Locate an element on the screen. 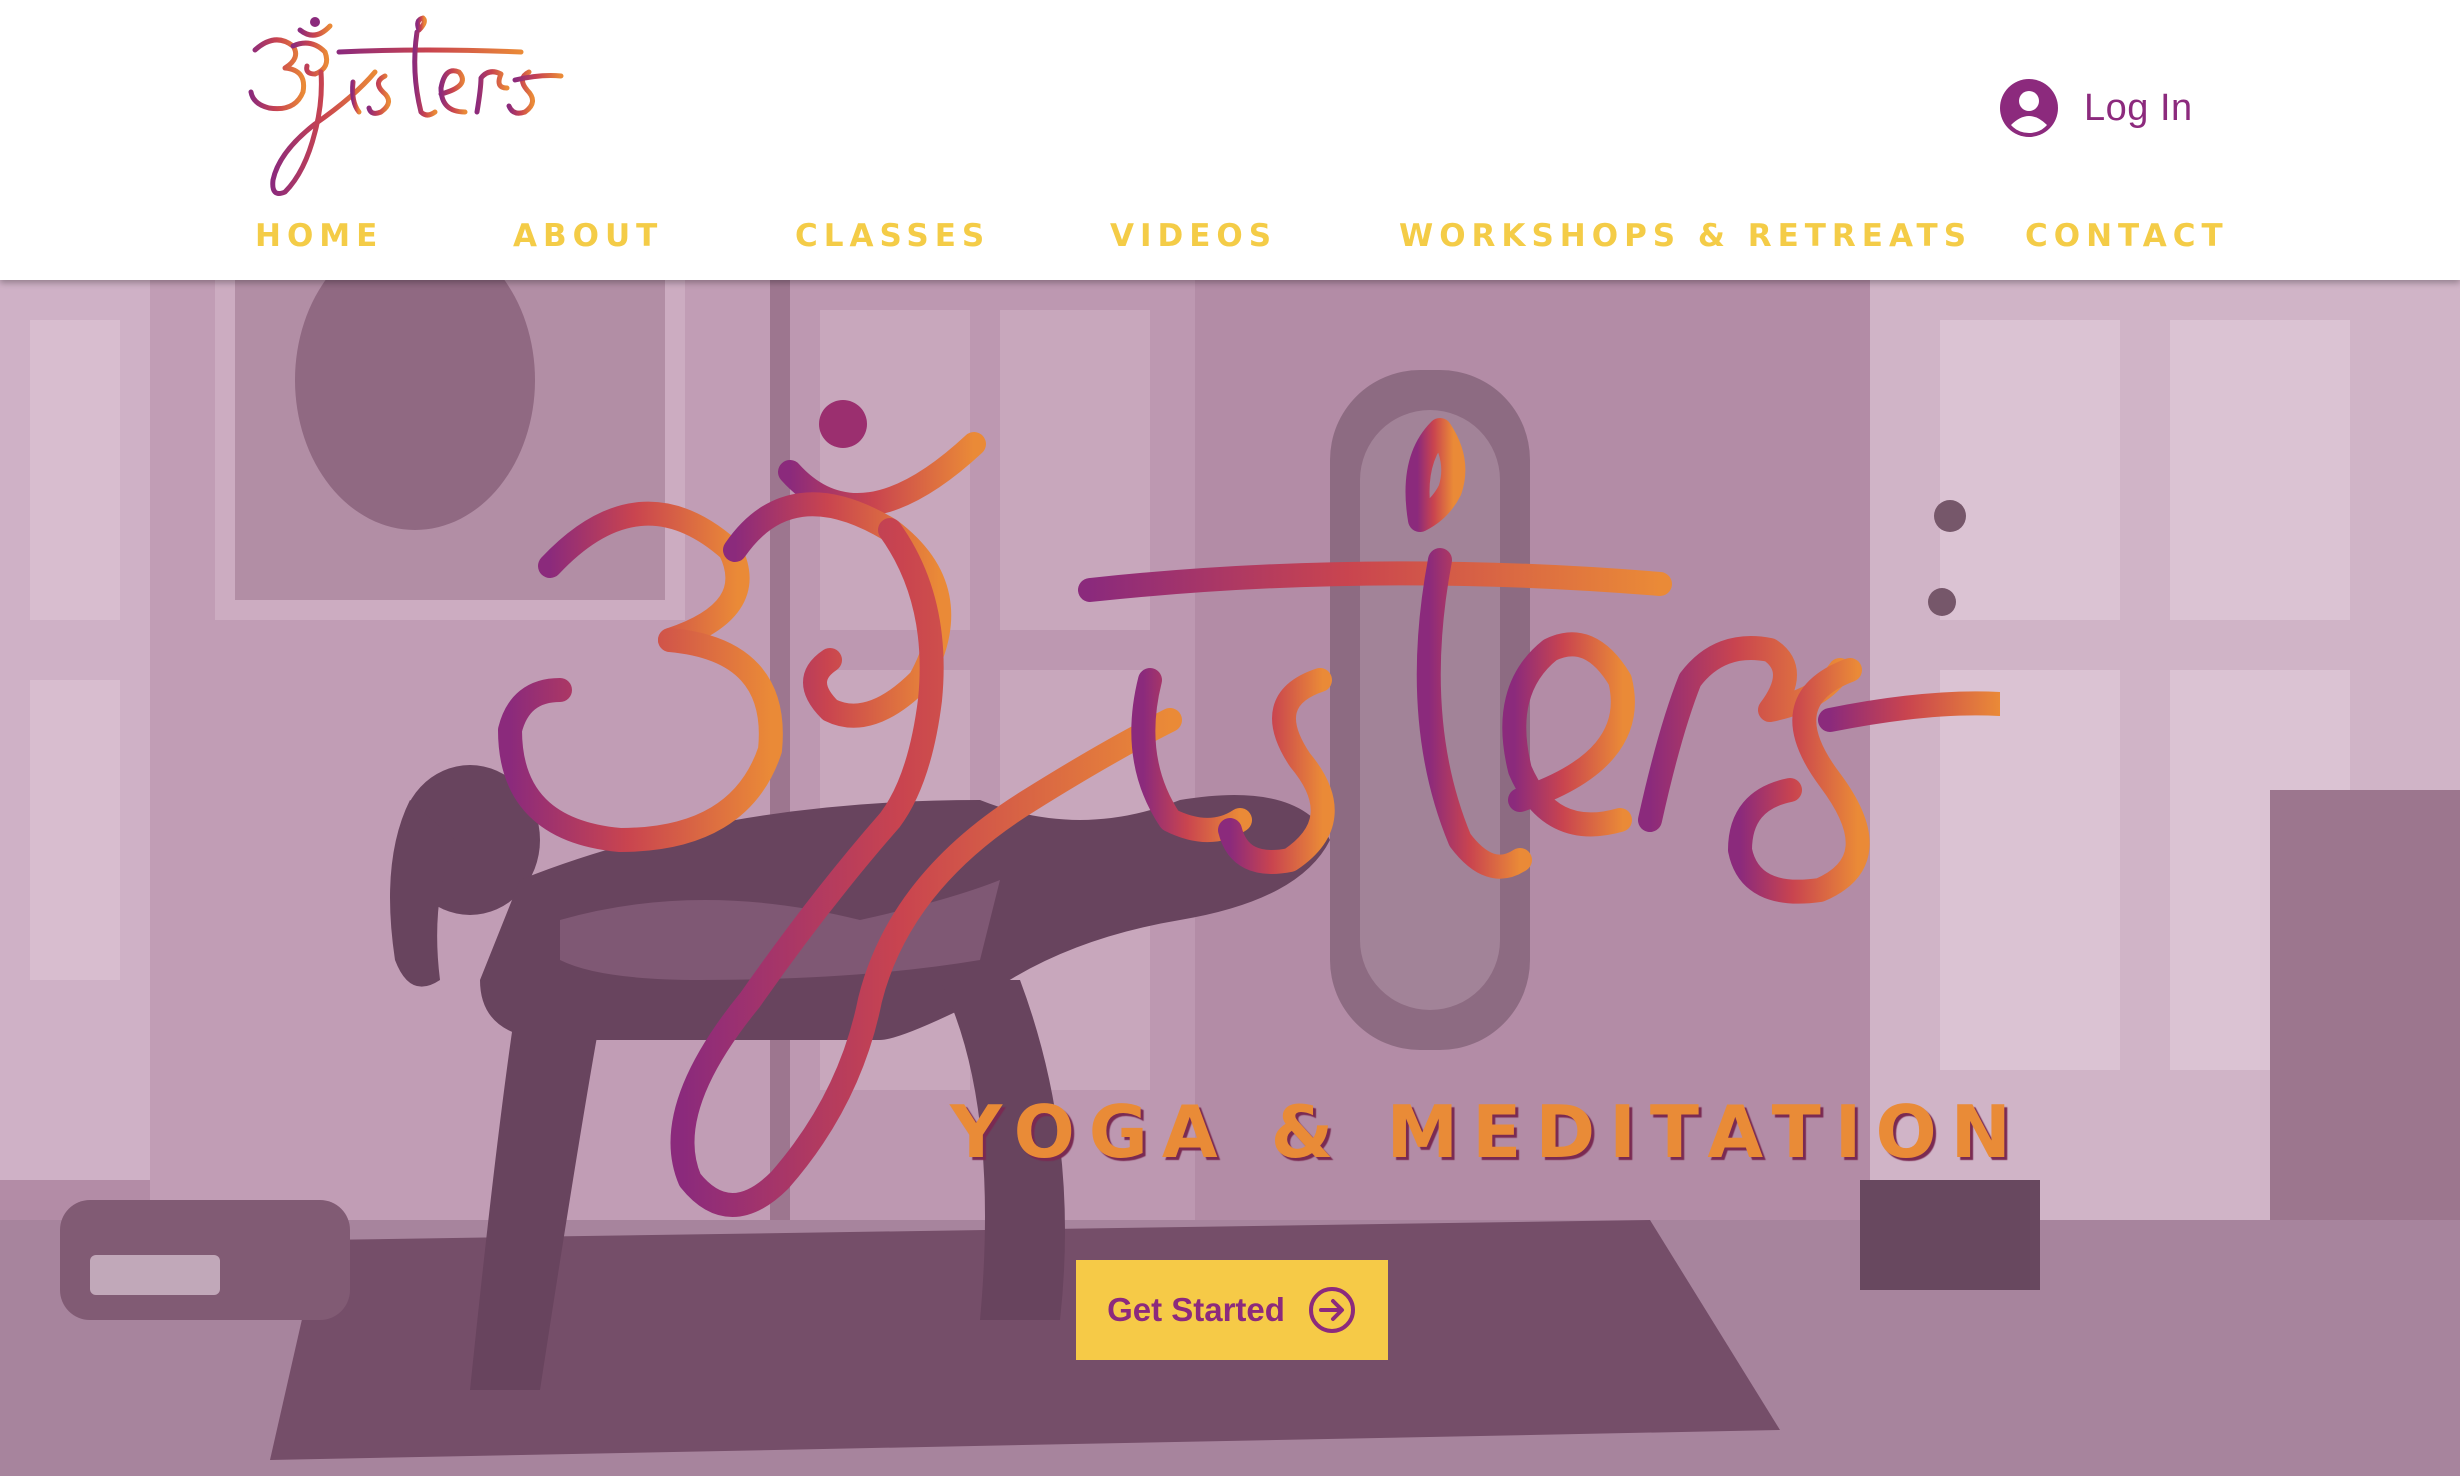  get-started-label: Get Started is located at coordinates (1196, 1309).